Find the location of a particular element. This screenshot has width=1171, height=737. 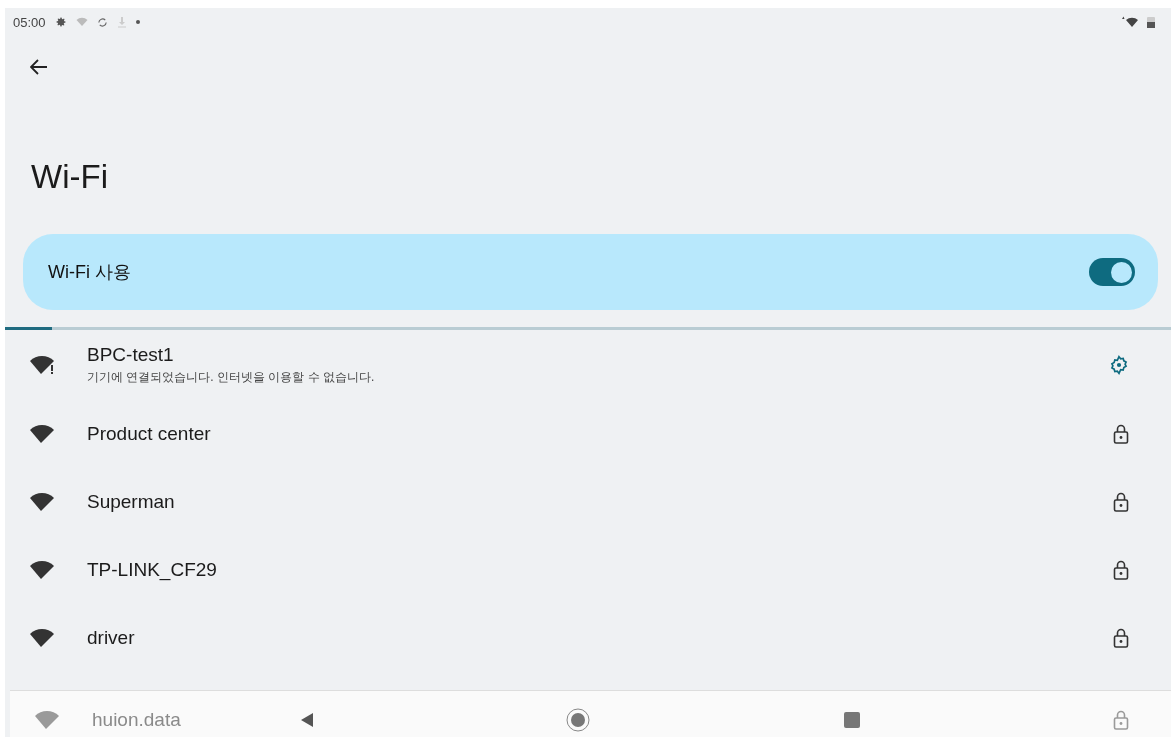

page-title: Wi-Fi is located at coordinates (70, 177).